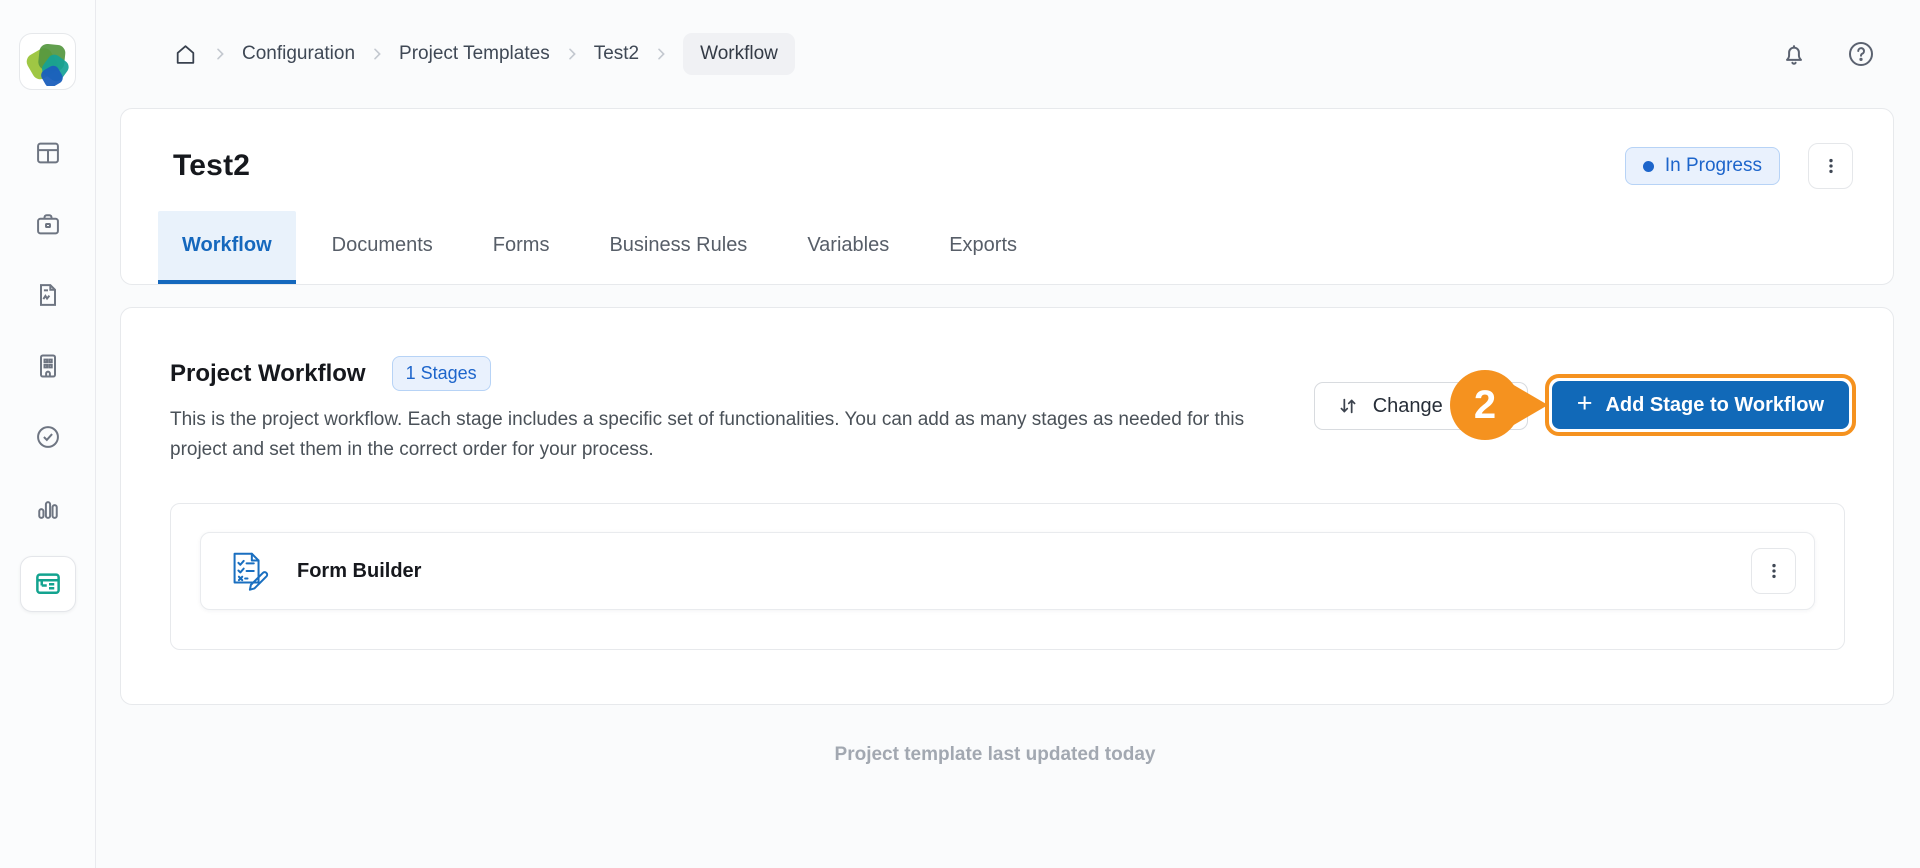 Image resolution: width=1920 pixels, height=868 pixels. I want to click on sidebar-item-templates, so click(47, 584).